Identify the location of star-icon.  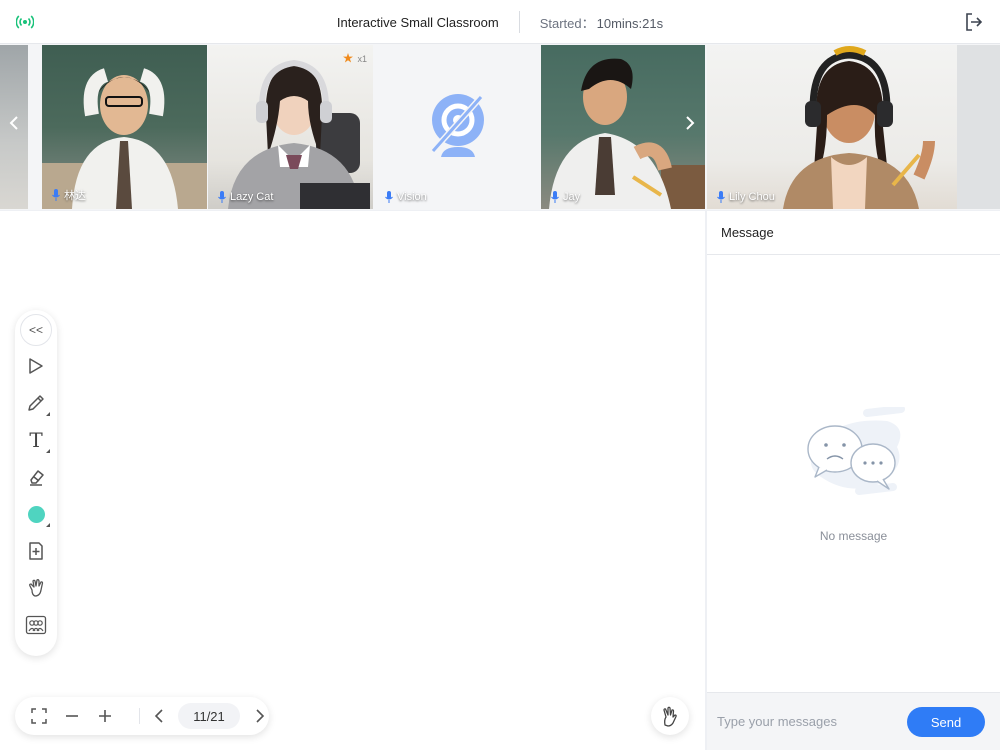
(348, 58).